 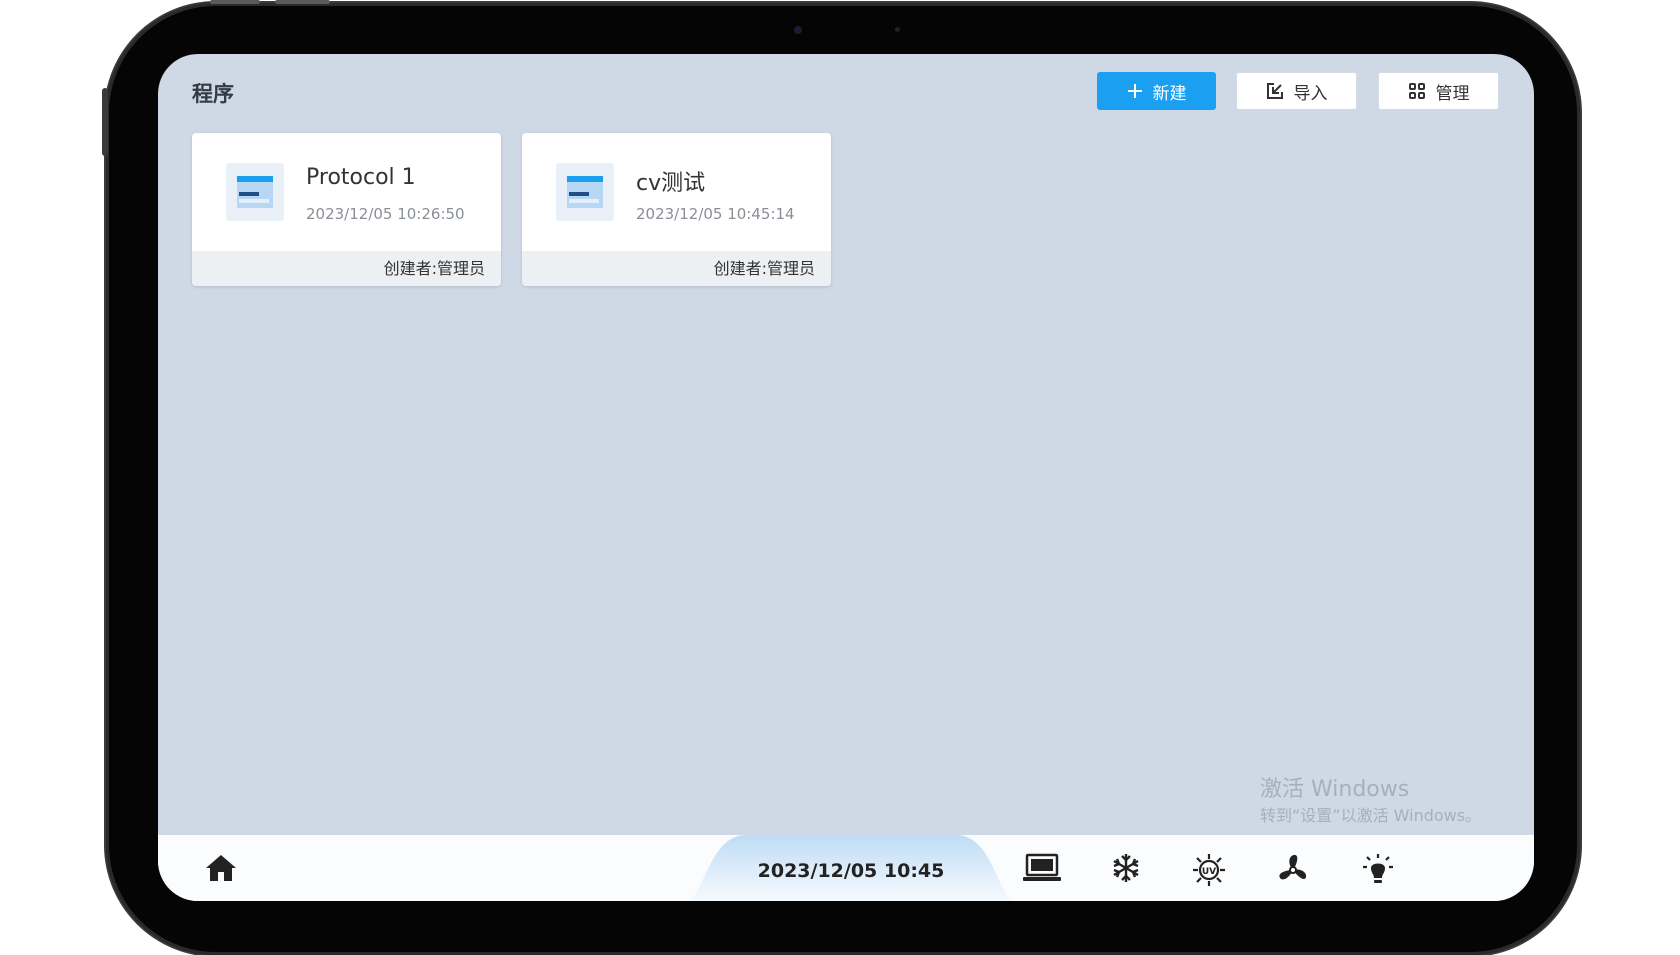 I want to click on activation-watermark-title: 激活 Windows, so click(x=1335, y=789).